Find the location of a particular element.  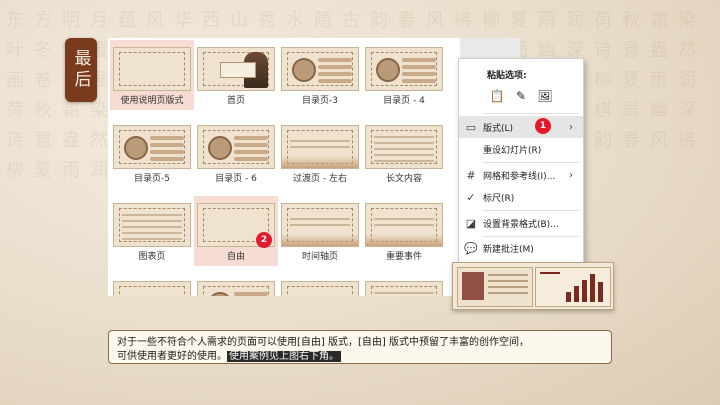

layout-thumbnail: 目录页 - 4 is located at coordinates (404, 75).